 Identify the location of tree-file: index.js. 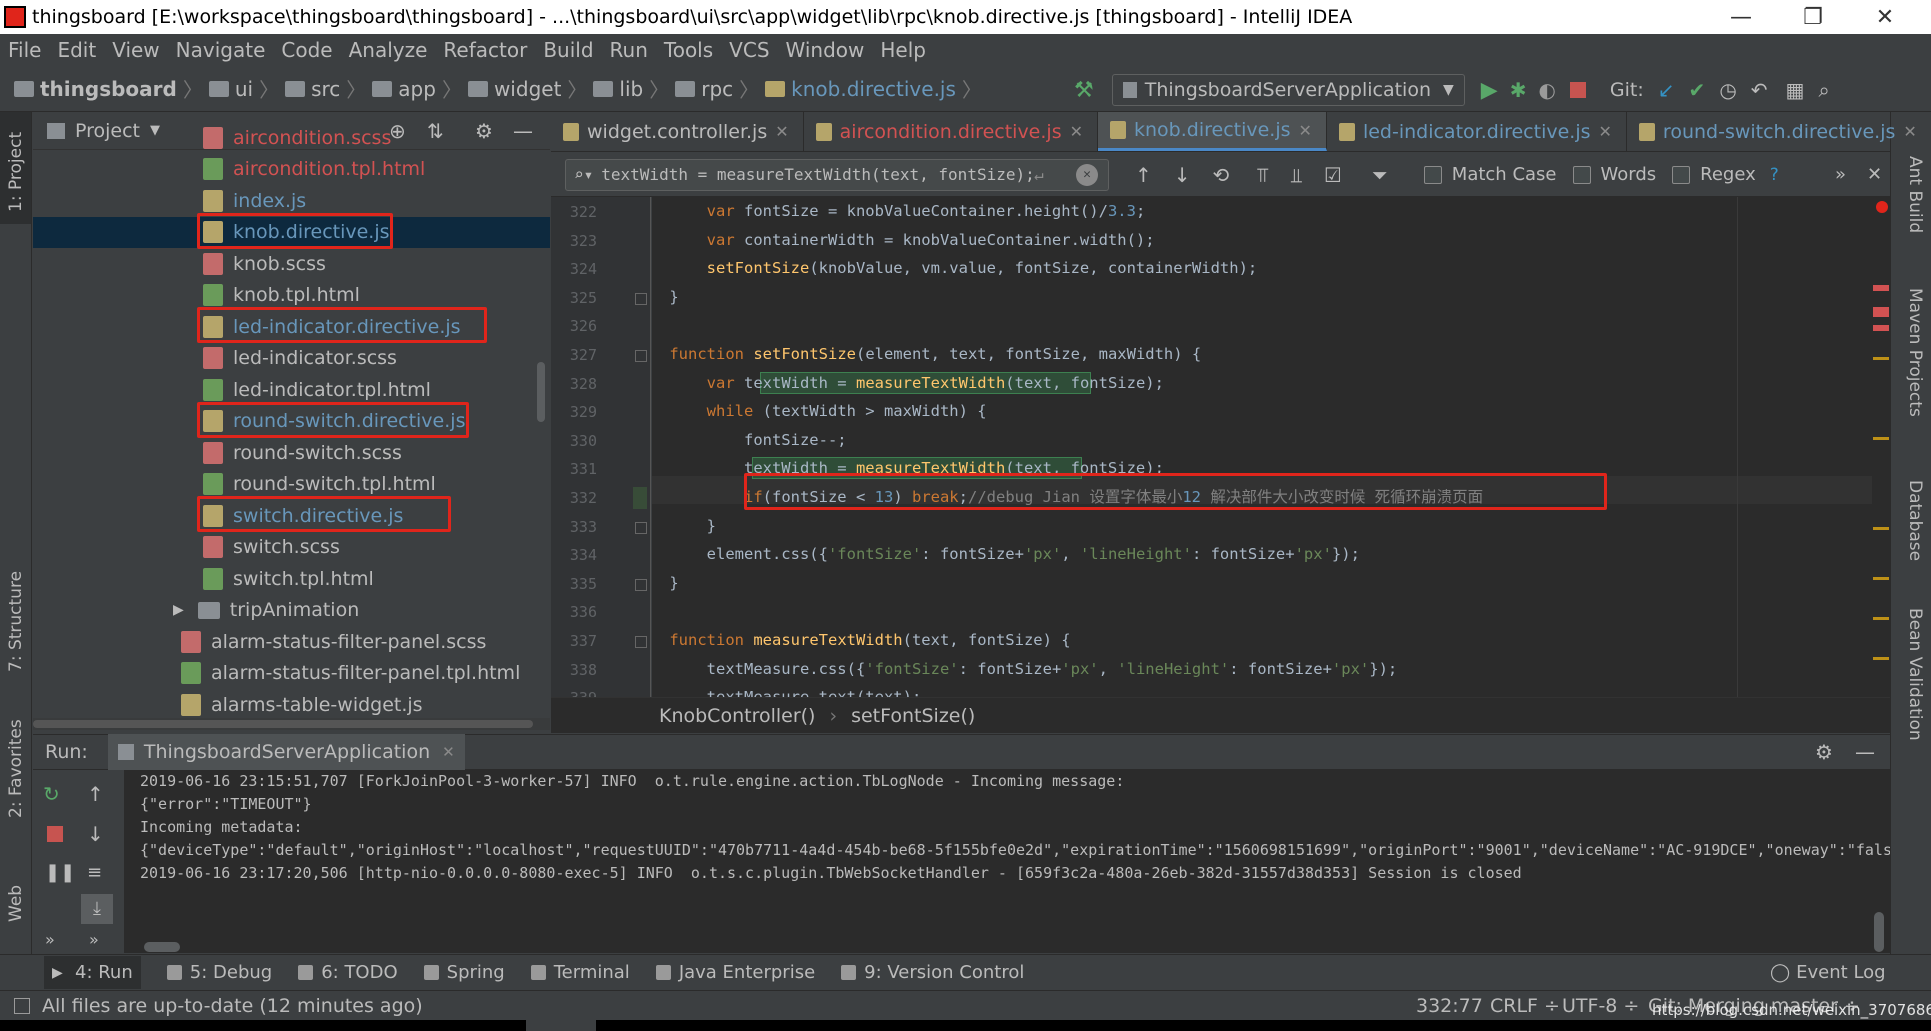
(291, 200).